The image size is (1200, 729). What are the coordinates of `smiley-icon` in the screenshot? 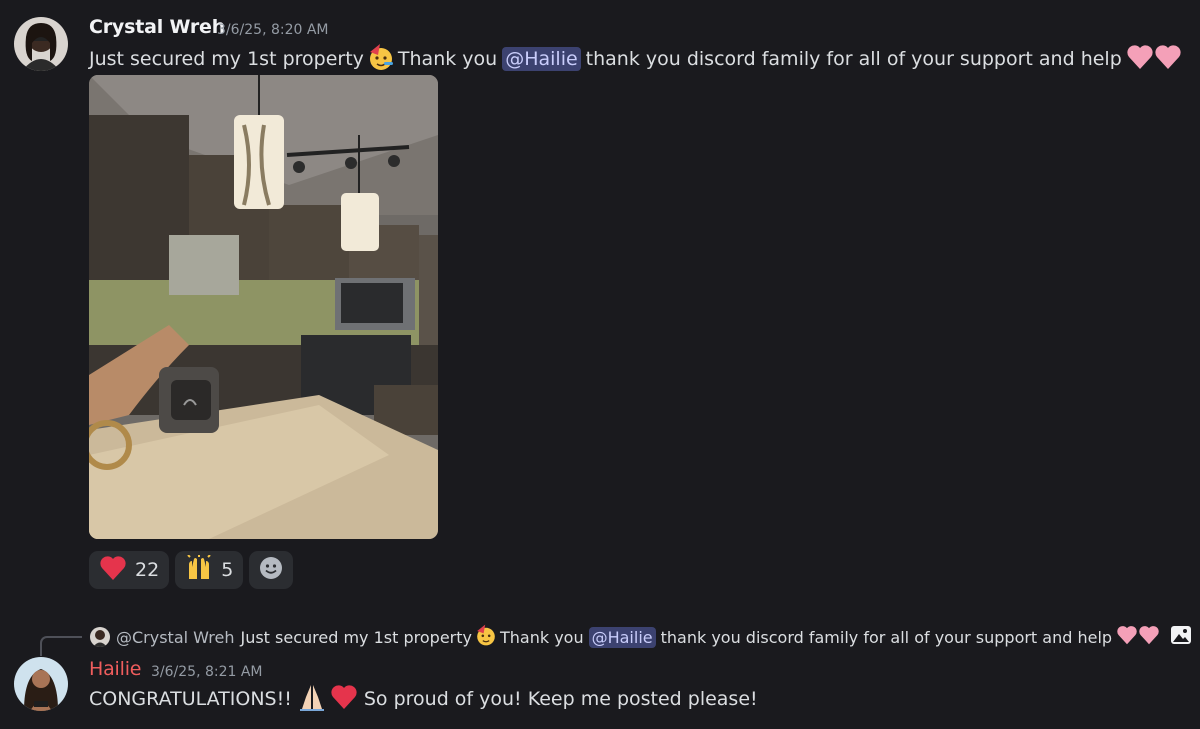 It's located at (271, 570).